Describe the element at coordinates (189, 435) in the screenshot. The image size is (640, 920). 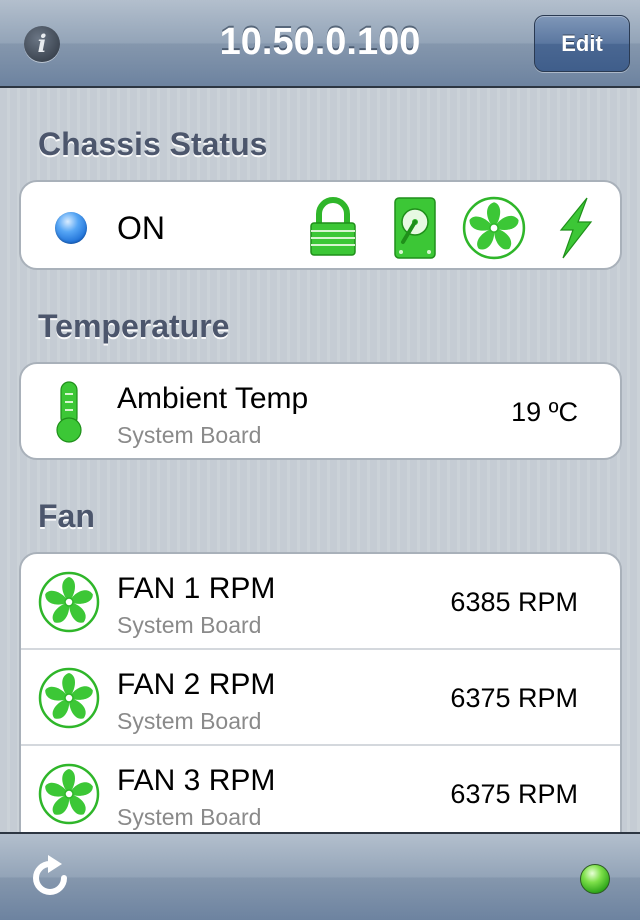
I see `sensor-location: System Board` at that location.